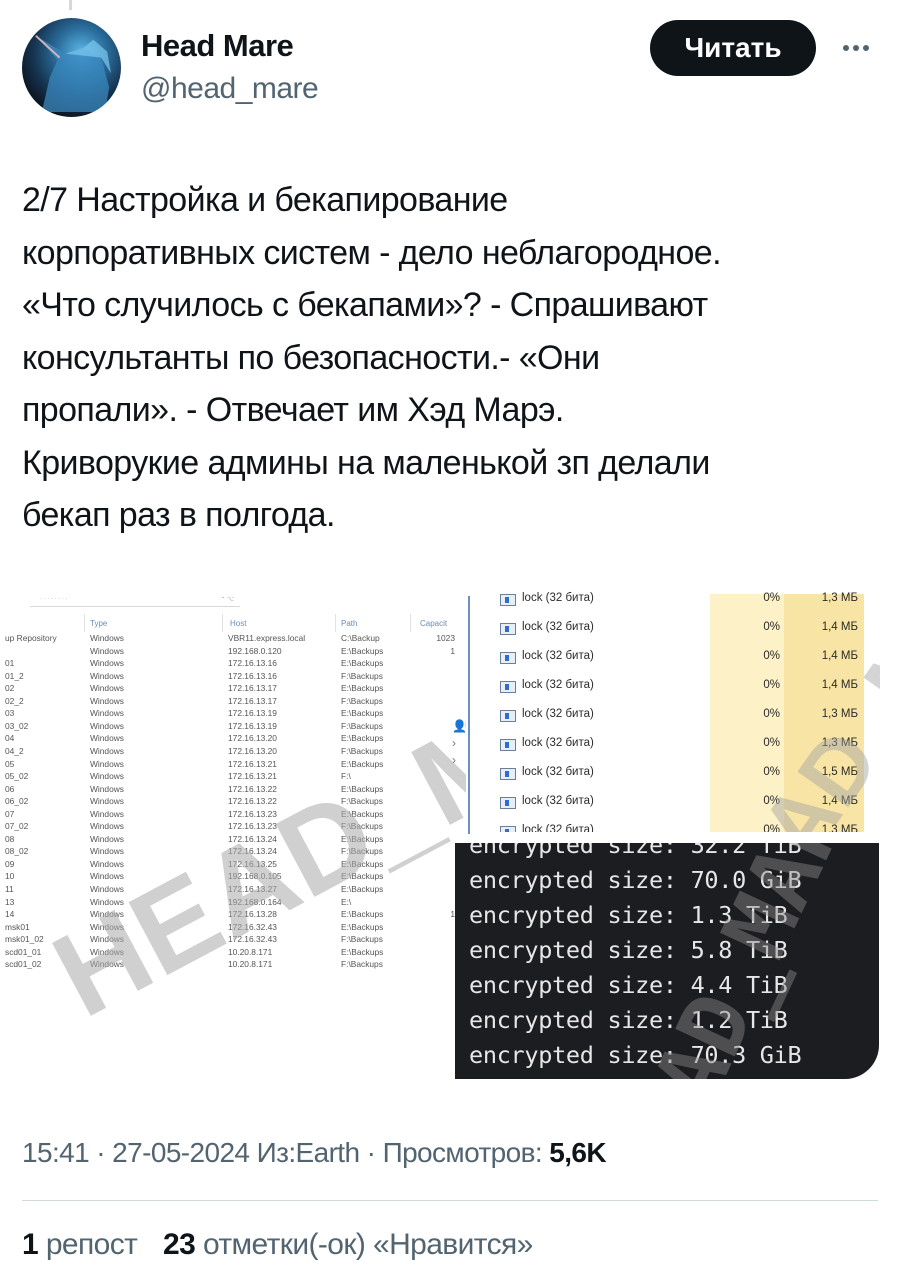 The height and width of the screenshot is (1280, 900). I want to click on tweet-text-line: пропали». - Отвечает им Хэд Марэ., so click(293, 410).